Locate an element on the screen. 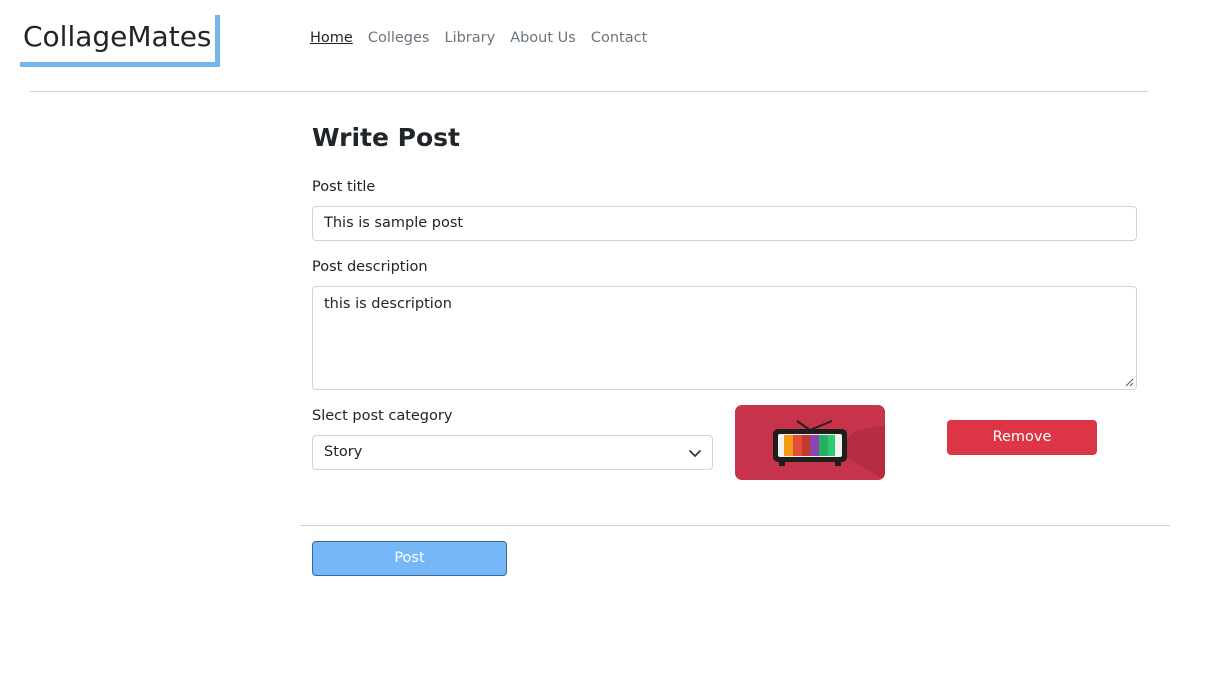 The image size is (1223, 683). main-nav: Home Colleges Library About Us Contact is located at coordinates (478, 38).